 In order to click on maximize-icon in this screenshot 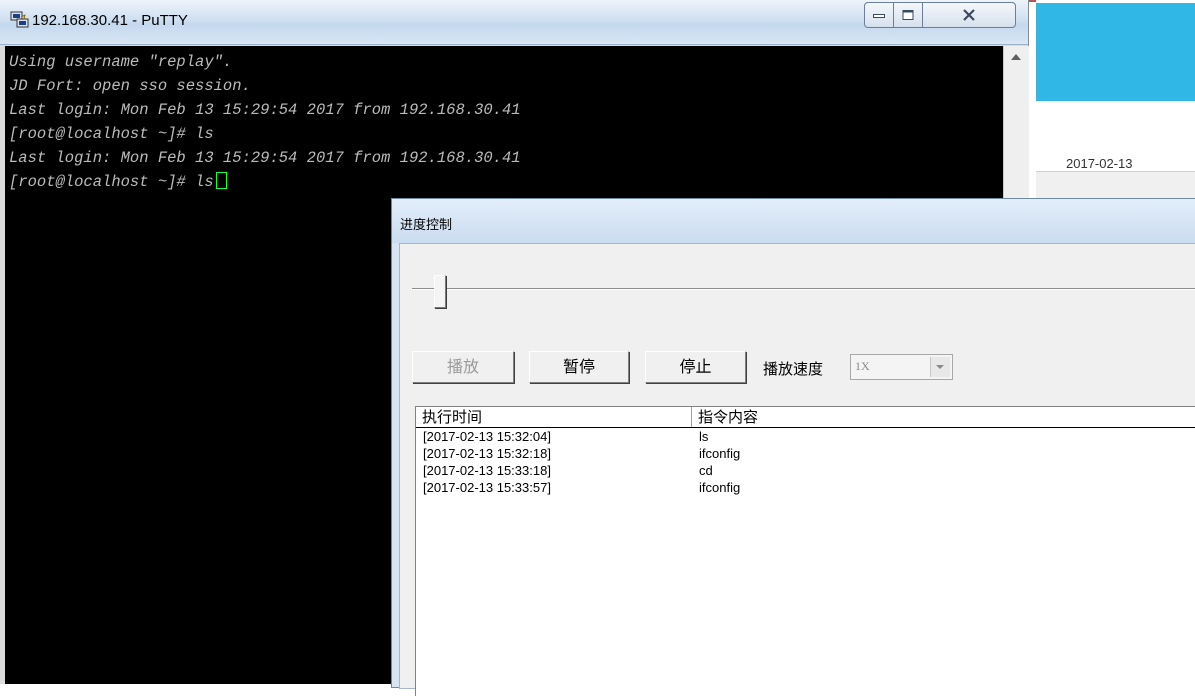, I will do `click(908, 15)`.